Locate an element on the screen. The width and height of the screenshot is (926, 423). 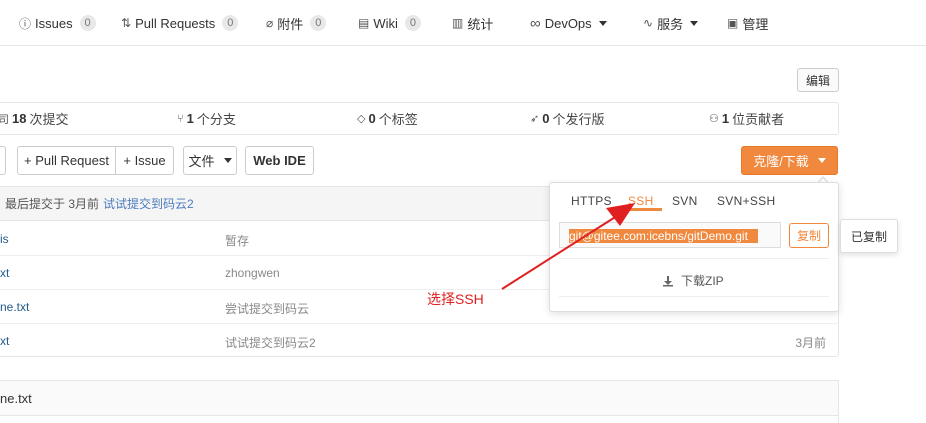
nav-tab-stats: ▥ 统计 is located at coordinates (472, 23).